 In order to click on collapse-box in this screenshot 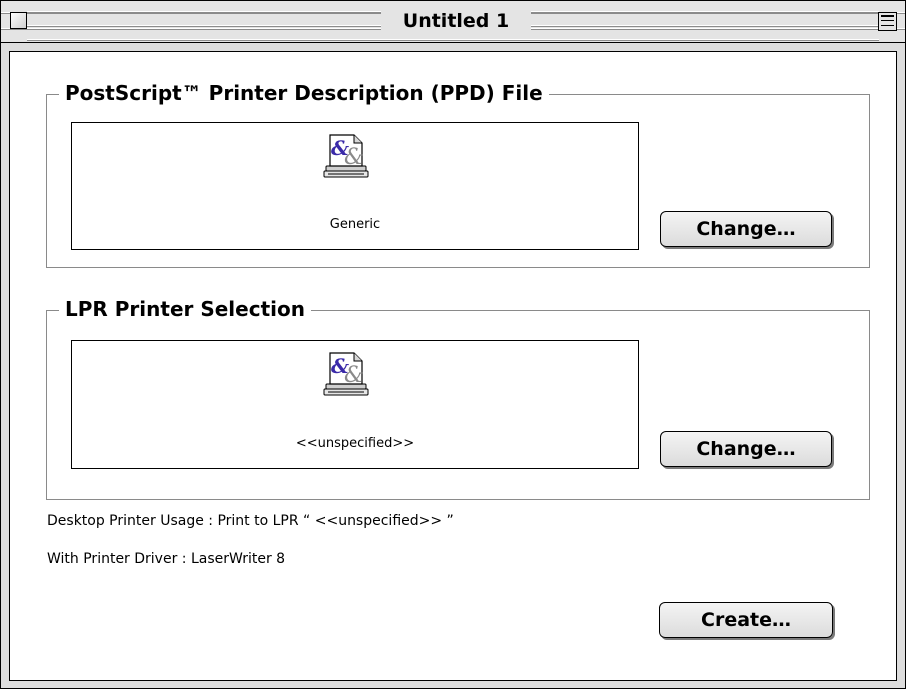, I will do `click(887, 21)`.